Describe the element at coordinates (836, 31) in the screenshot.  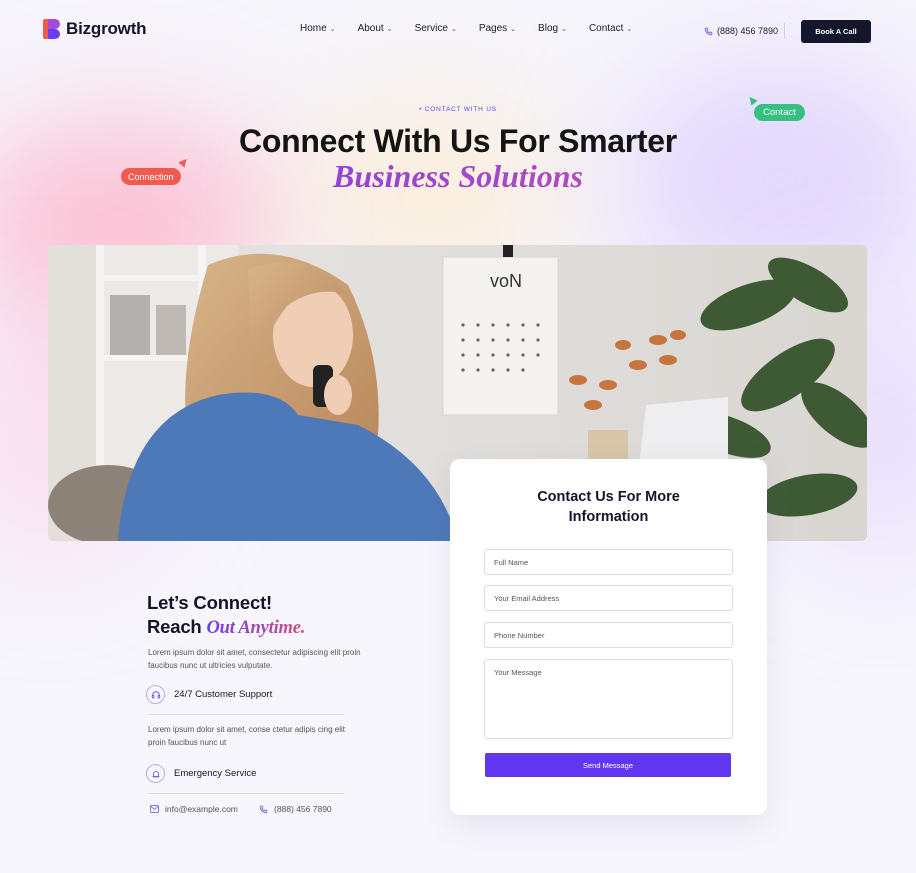
I see `book-a-call-button: Book A Call` at that location.